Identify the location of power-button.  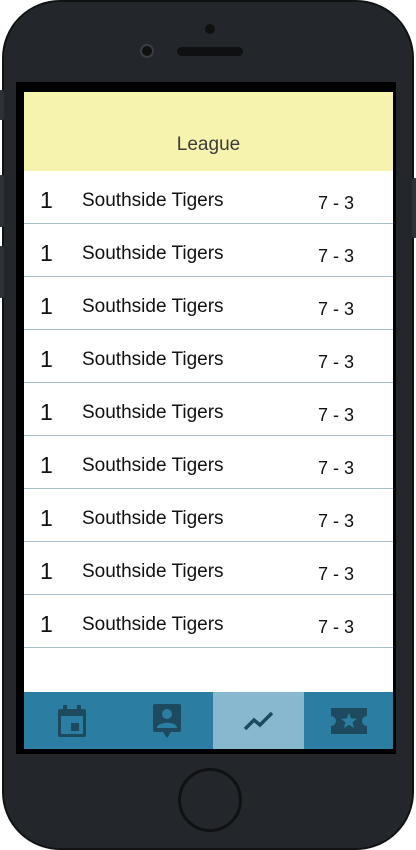
(414, 208).